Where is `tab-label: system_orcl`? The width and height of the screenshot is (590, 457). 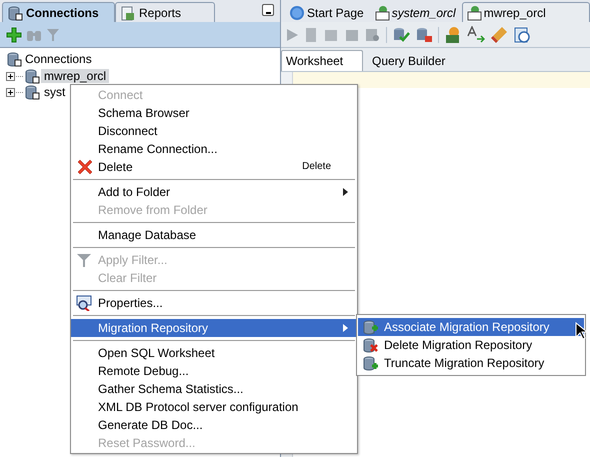 tab-label: system_orcl is located at coordinates (424, 13).